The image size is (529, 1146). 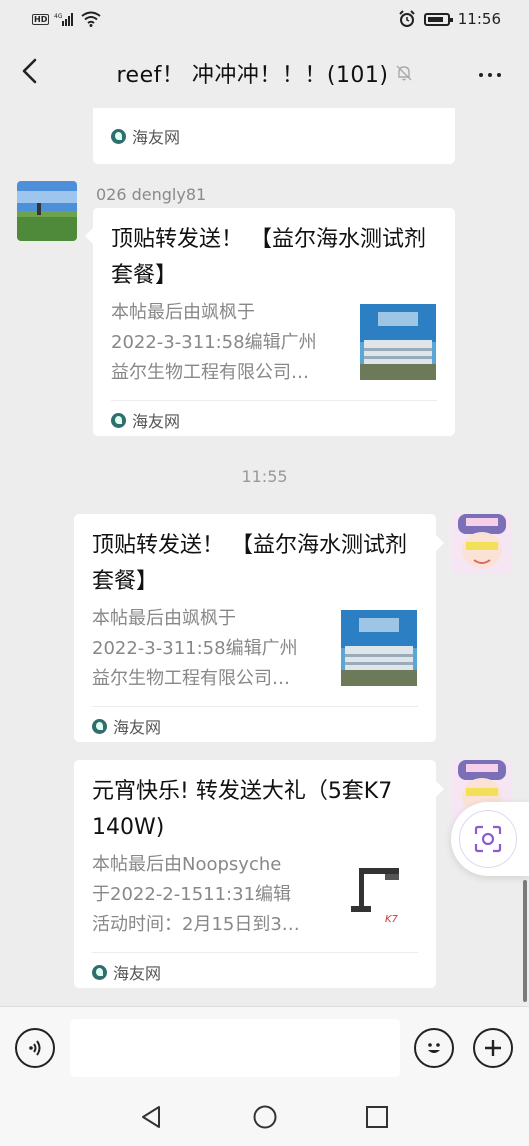 I want to click on wifi-icon, so click(x=91, y=19).